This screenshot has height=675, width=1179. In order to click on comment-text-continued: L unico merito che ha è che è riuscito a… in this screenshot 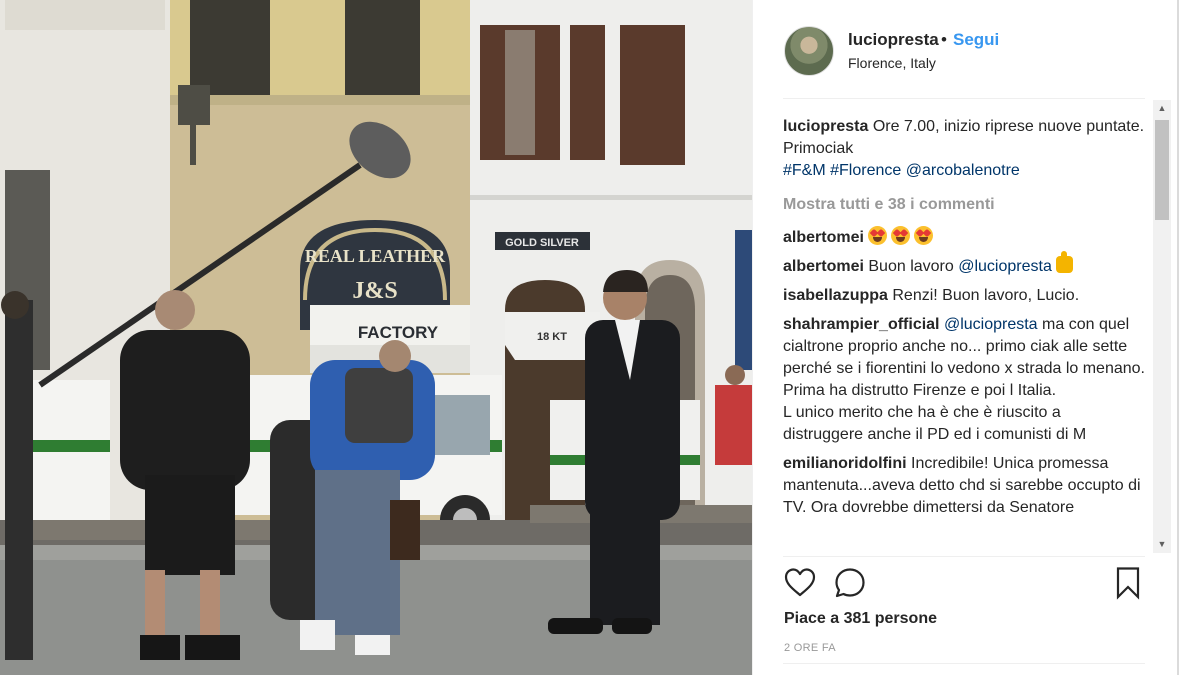, I will do `click(935, 423)`.